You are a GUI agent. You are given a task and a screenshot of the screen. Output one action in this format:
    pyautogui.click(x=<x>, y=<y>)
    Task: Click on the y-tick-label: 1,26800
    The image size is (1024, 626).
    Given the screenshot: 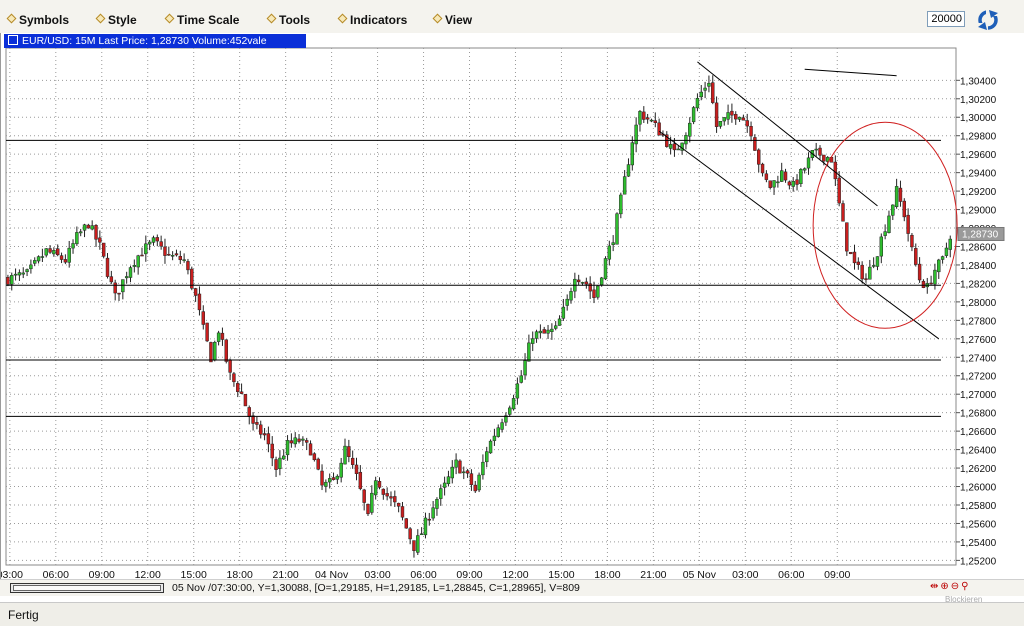 What is the action you would take?
    pyautogui.click(x=978, y=414)
    